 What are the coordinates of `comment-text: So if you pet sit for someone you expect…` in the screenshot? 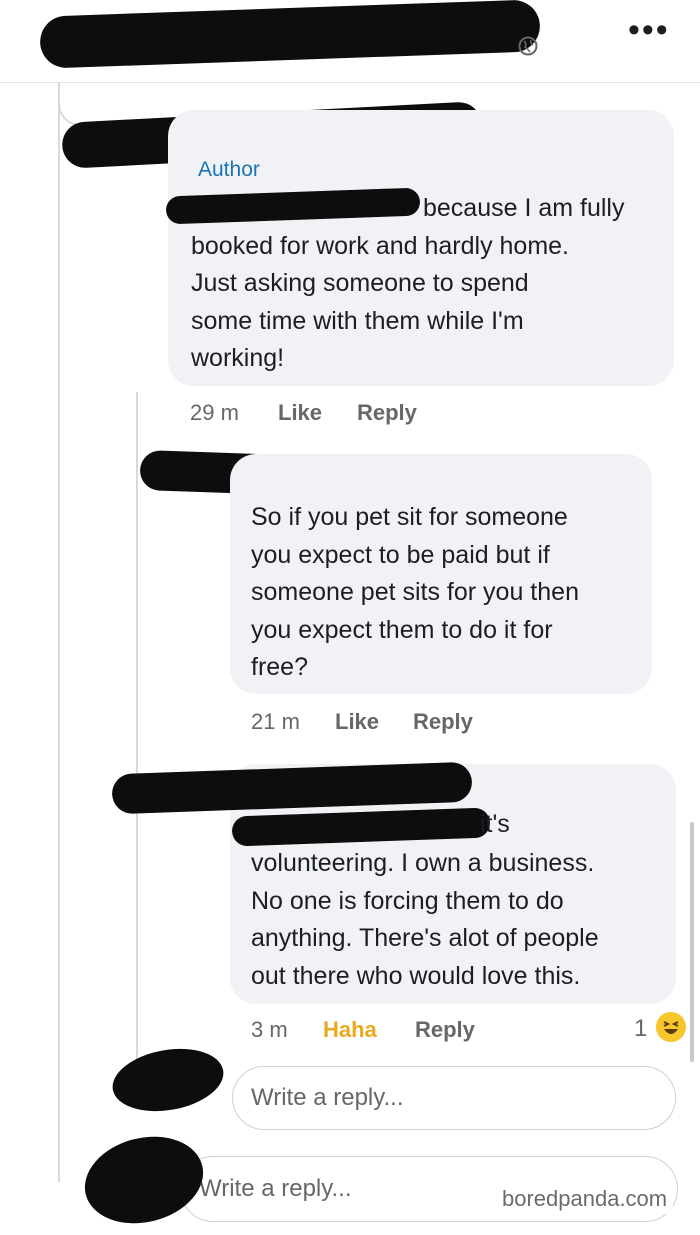 It's located at (415, 592).